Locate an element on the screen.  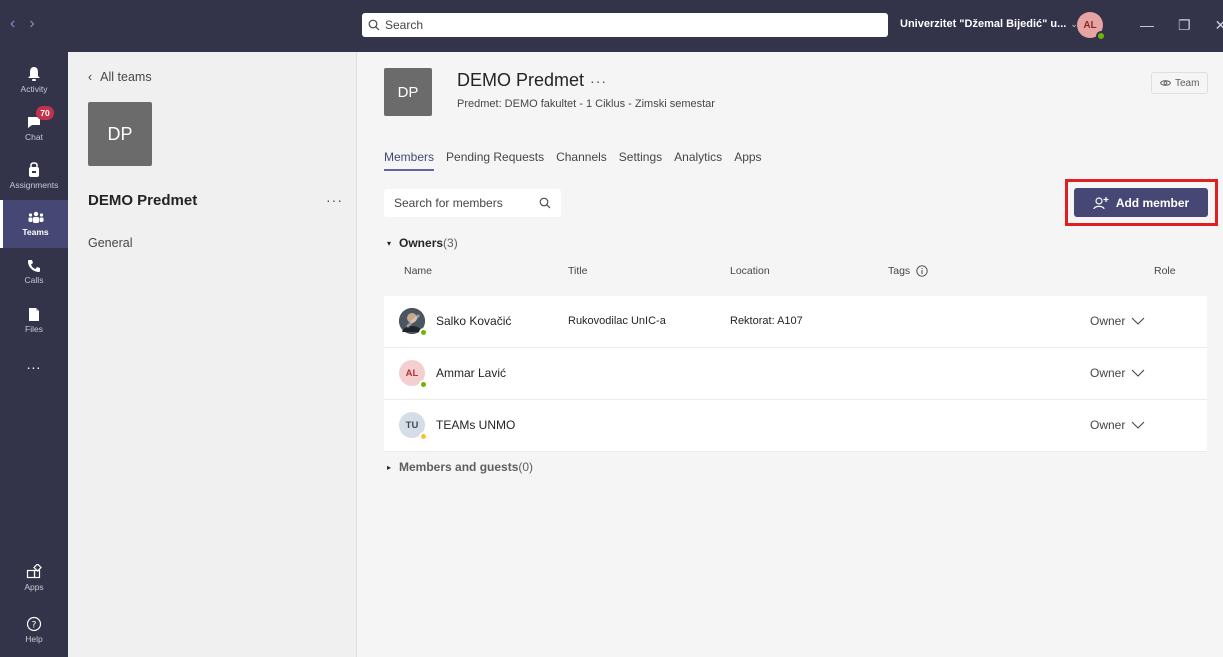
owners-label: Owners is located at coordinates (421, 243).